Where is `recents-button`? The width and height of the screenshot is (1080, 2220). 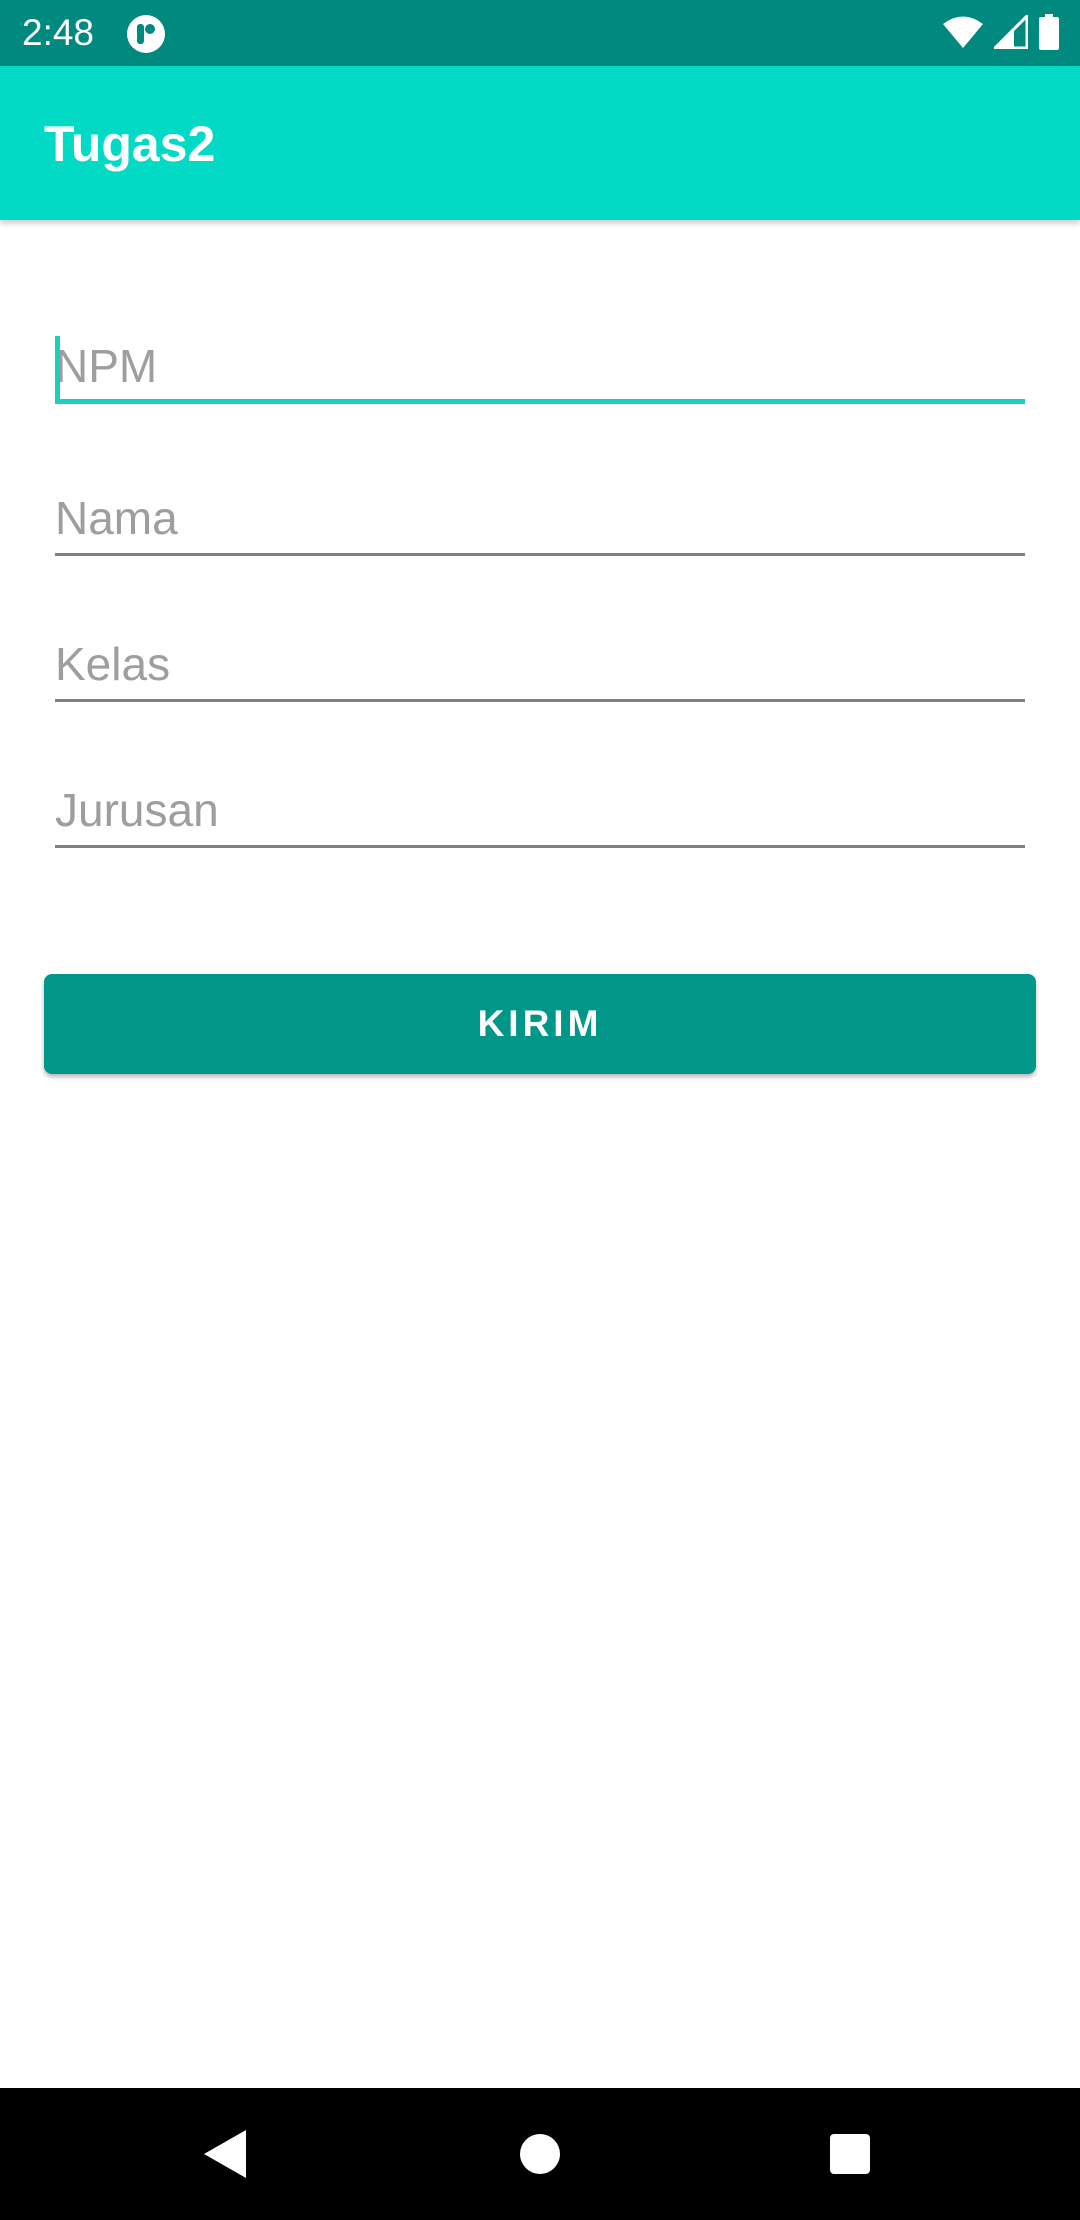 recents-button is located at coordinates (850, 2154).